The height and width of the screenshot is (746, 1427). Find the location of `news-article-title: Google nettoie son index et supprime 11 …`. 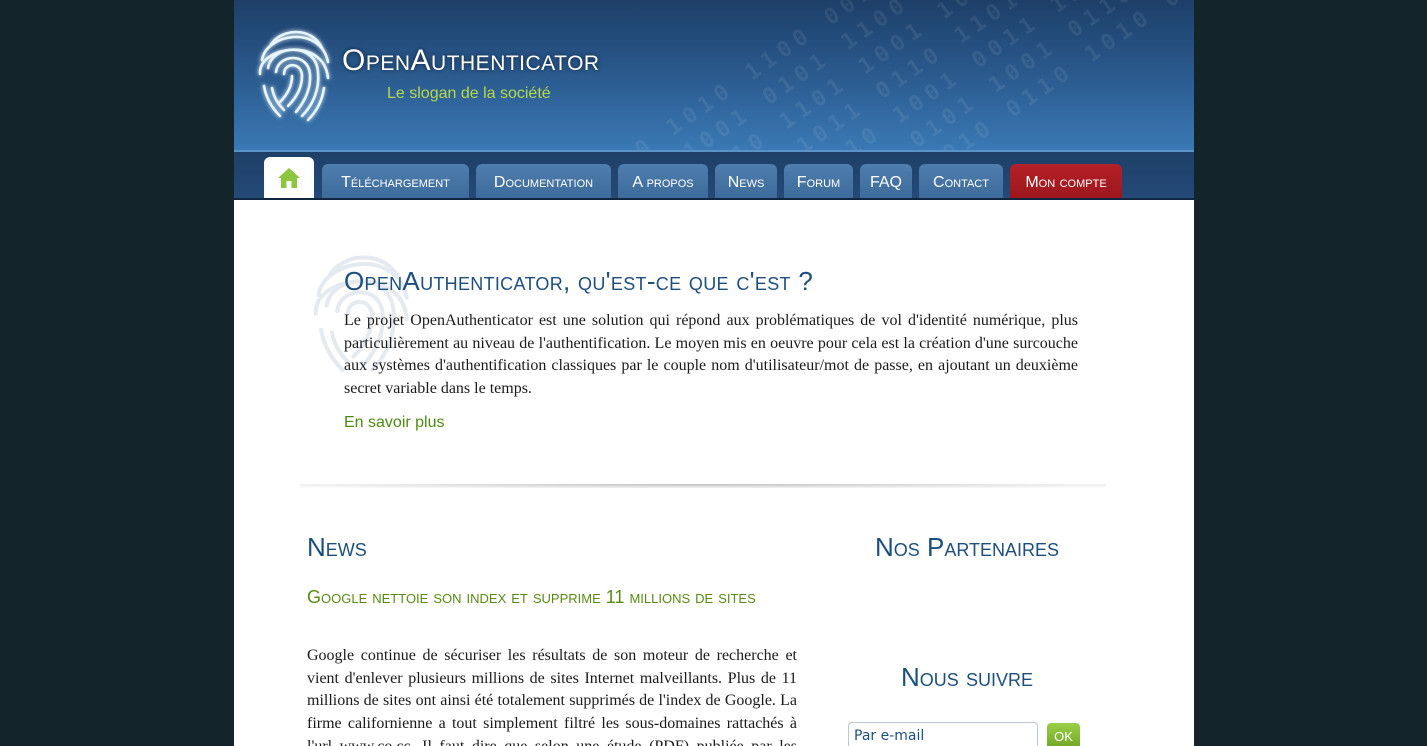

news-article-title: Google nettoie son index et supprime 11 … is located at coordinates (557, 597).